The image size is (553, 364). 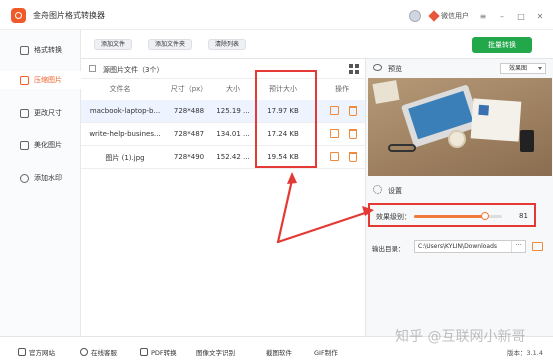 I want to click on gear-icon, so click(x=377, y=189).